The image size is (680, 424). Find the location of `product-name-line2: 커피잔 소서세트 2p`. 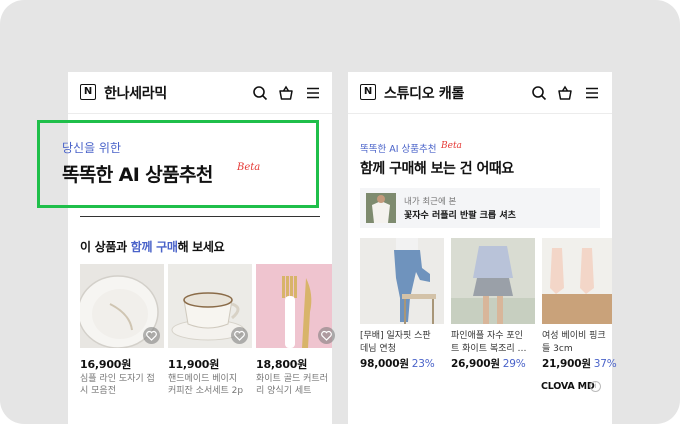

product-name-line2: 커피잔 소서세트 2p is located at coordinates (211, 391).